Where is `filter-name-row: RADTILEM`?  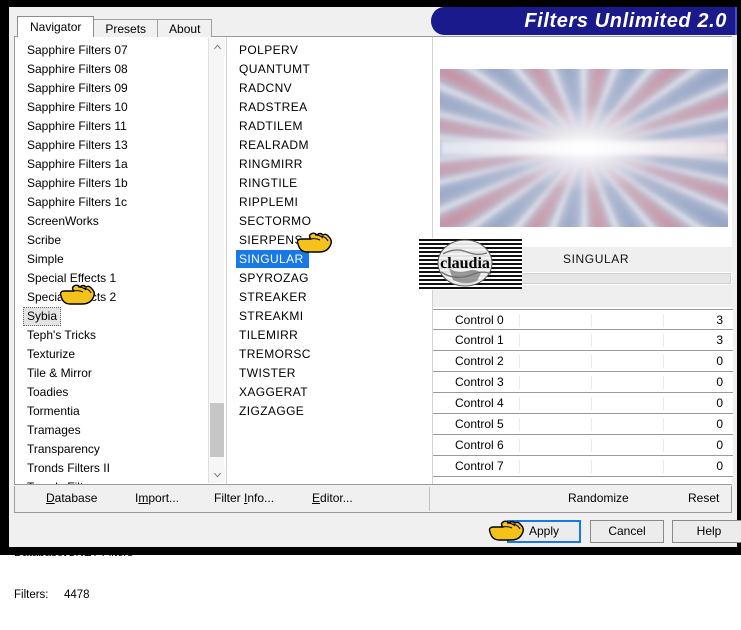
filter-name-row: RADTILEM is located at coordinates (333, 126).